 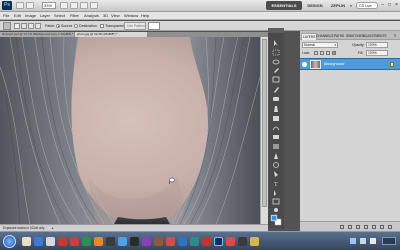 What do you see at coordinates (389, 5) in the screenshot?
I see `maximize-icon: □` at bounding box center [389, 5].